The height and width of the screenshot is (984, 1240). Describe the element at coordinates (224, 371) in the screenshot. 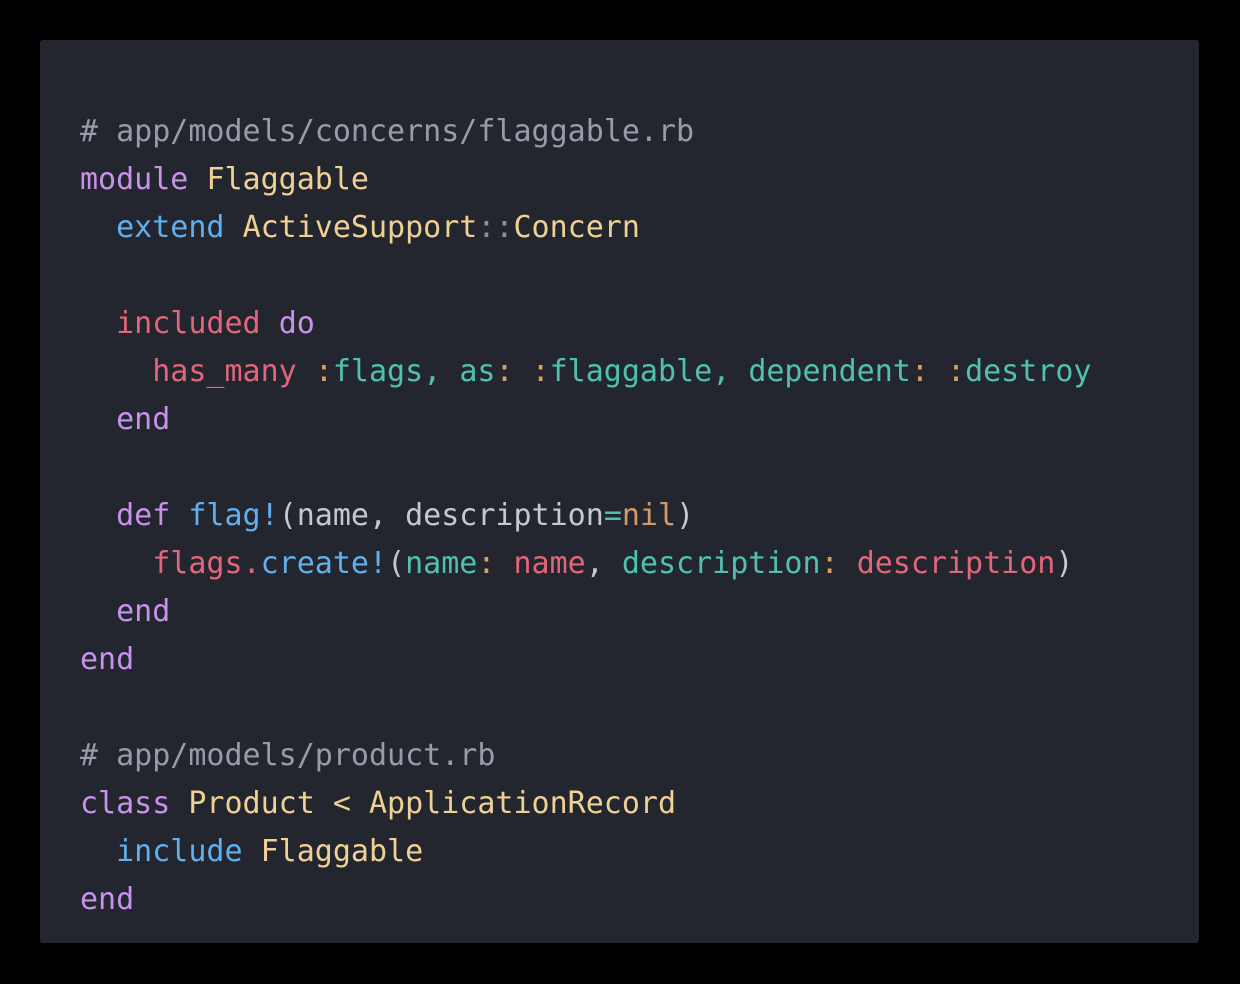

I see `code-token-method: has_many` at that location.